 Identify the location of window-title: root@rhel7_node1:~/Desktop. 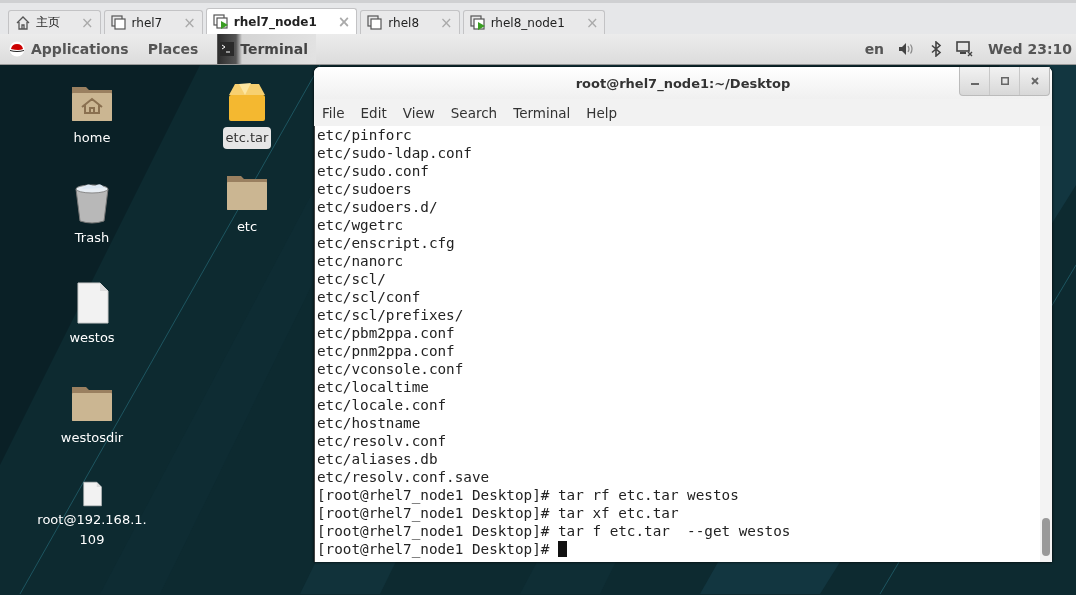
(683, 83).